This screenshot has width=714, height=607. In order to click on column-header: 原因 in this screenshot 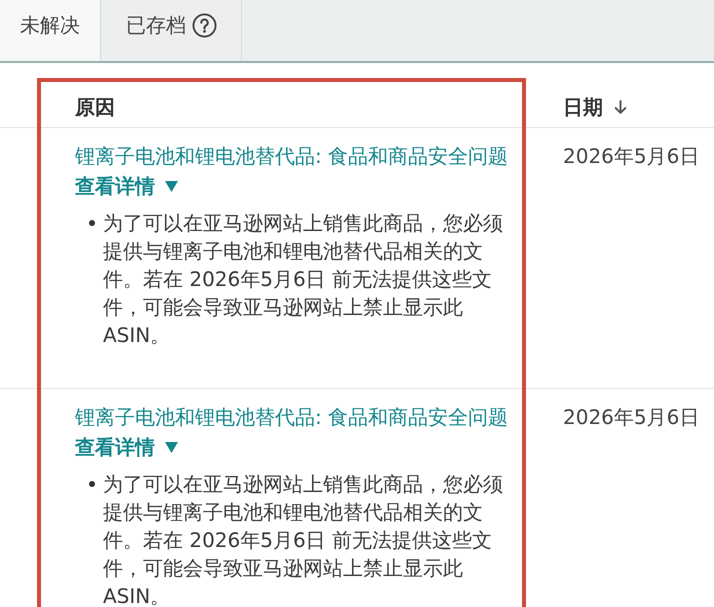, I will do `click(95, 107)`.